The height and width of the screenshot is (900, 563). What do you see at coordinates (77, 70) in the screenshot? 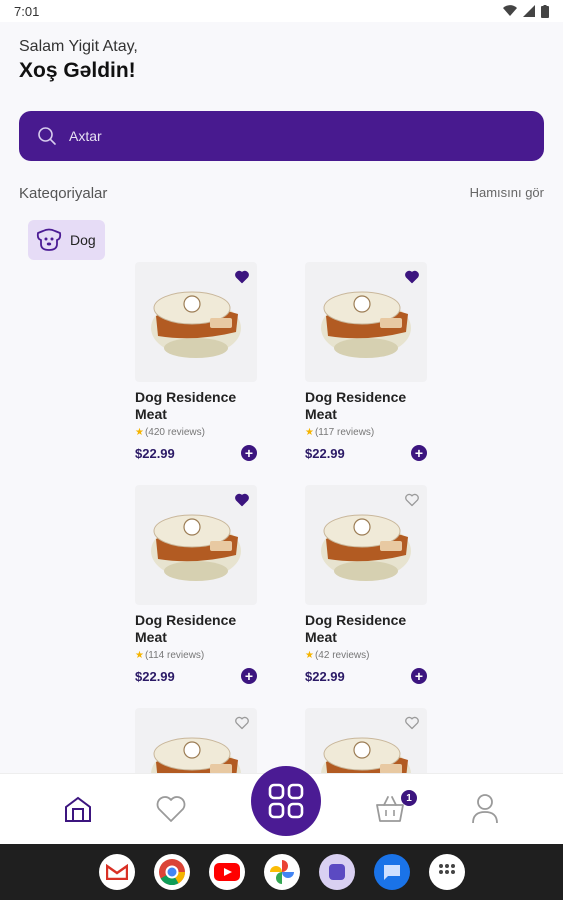
I see `welcome-title: Xoş Gəldin!` at bounding box center [77, 70].